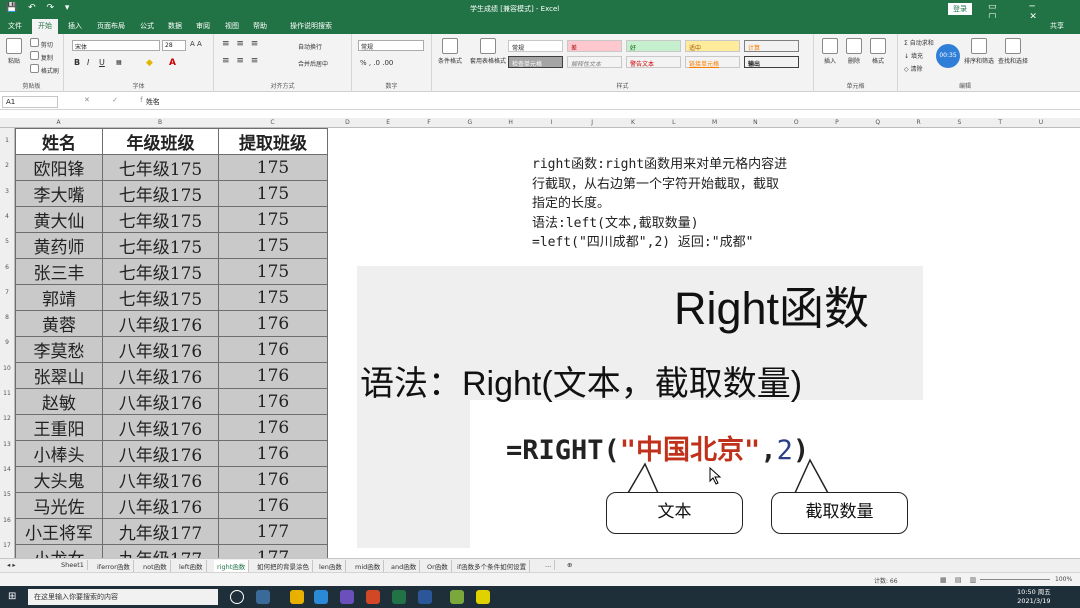  What do you see at coordinates (429, 122) in the screenshot?
I see `column-header: F` at bounding box center [429, 122].